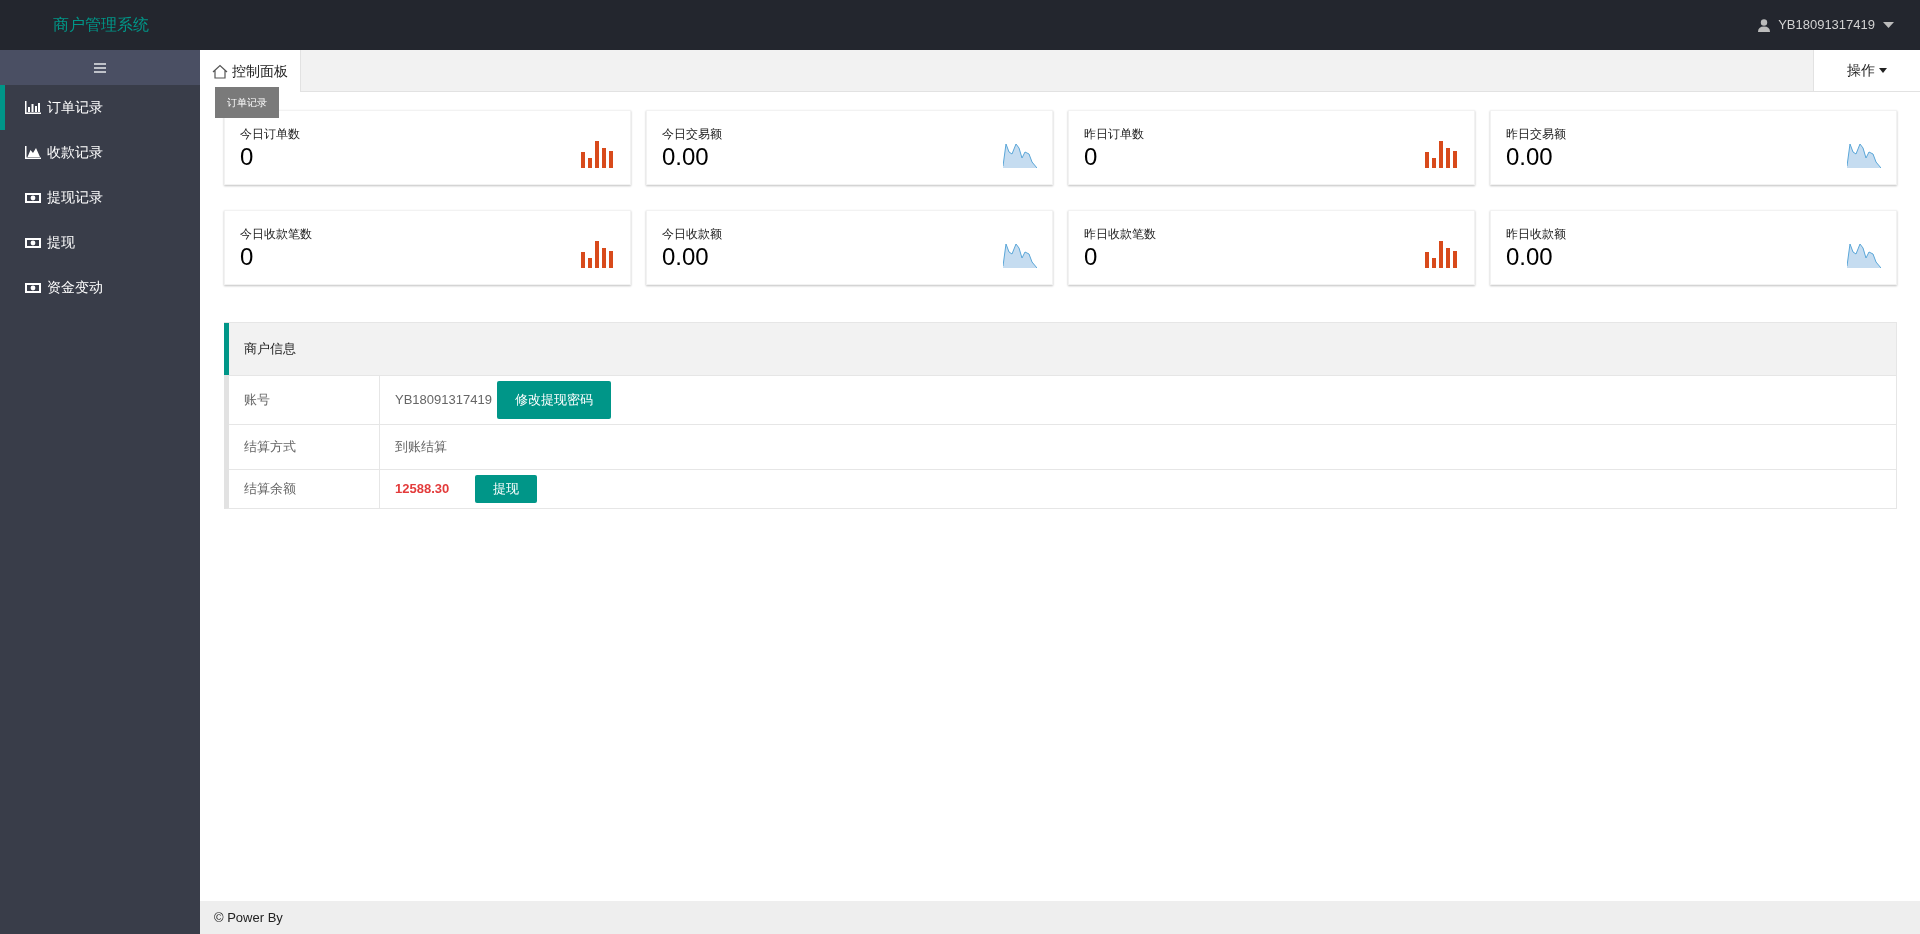 The width and height of the screenshot is (1920, 934). What do you see at coordinates (692, 134) in the screenshot?
I see `stat-label: 今日交易额` at bounding box center [692, 134].